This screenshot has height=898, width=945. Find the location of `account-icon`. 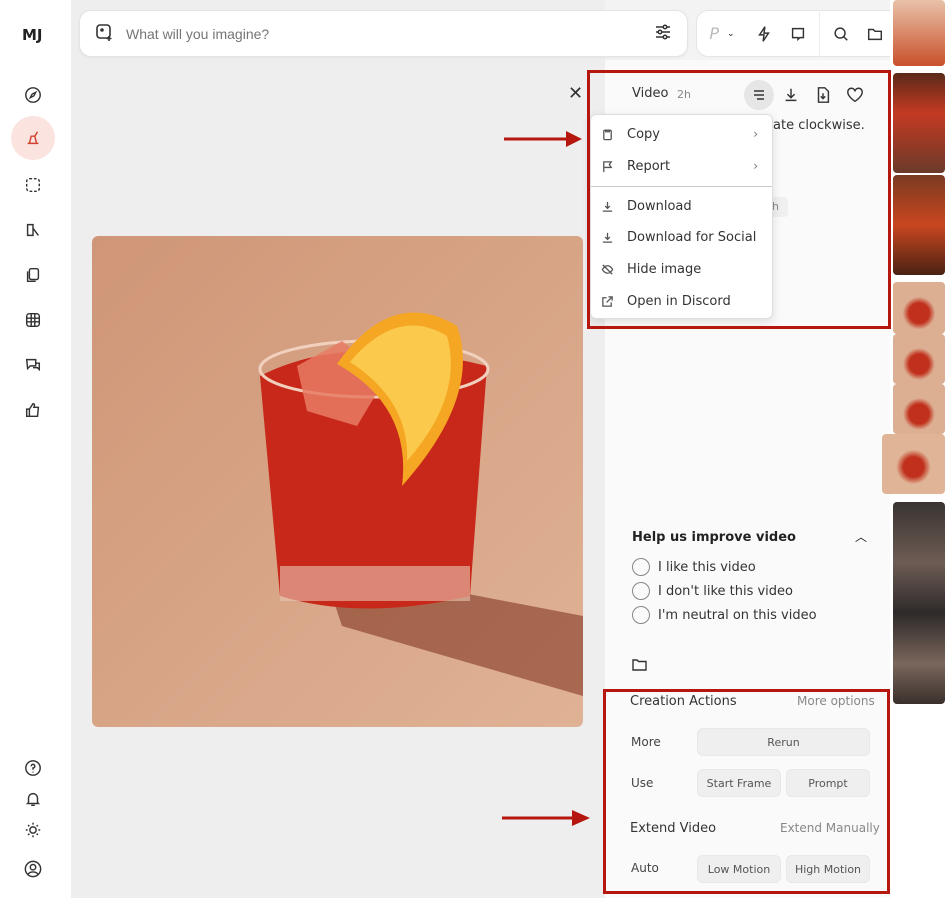

account-icon is located at coordinates (33, 869).